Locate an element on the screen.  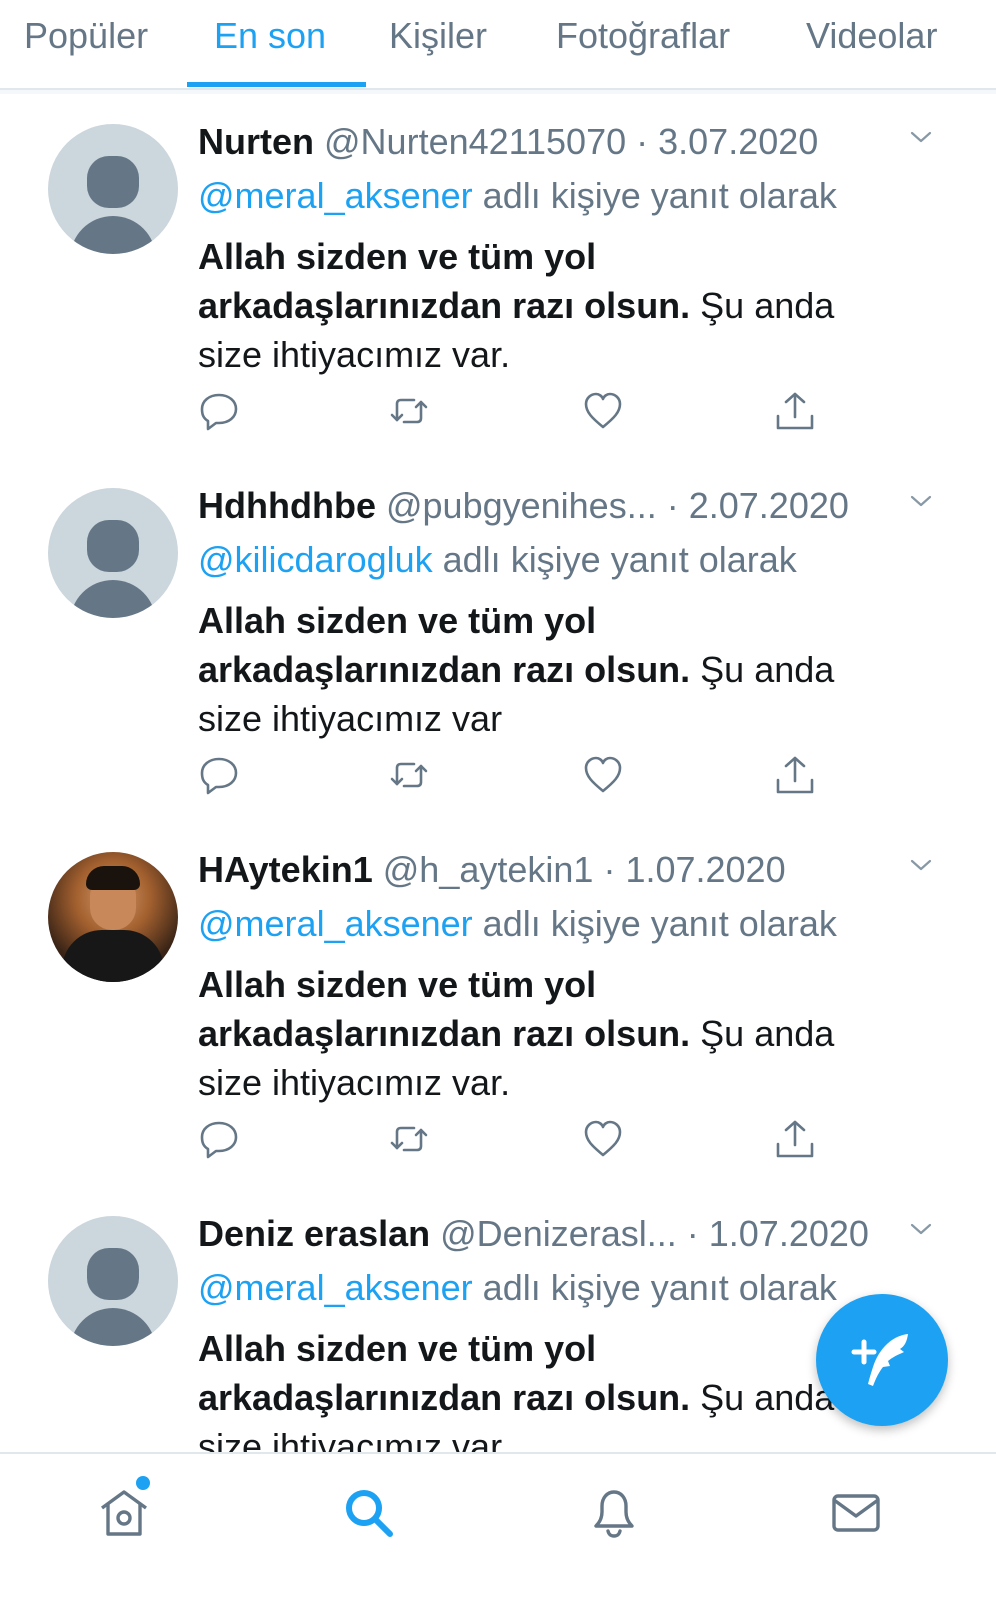
tweet-header: HAytekin1 @h_aytekin1 · 1.07.2020 is located at coordinates (537, 870).